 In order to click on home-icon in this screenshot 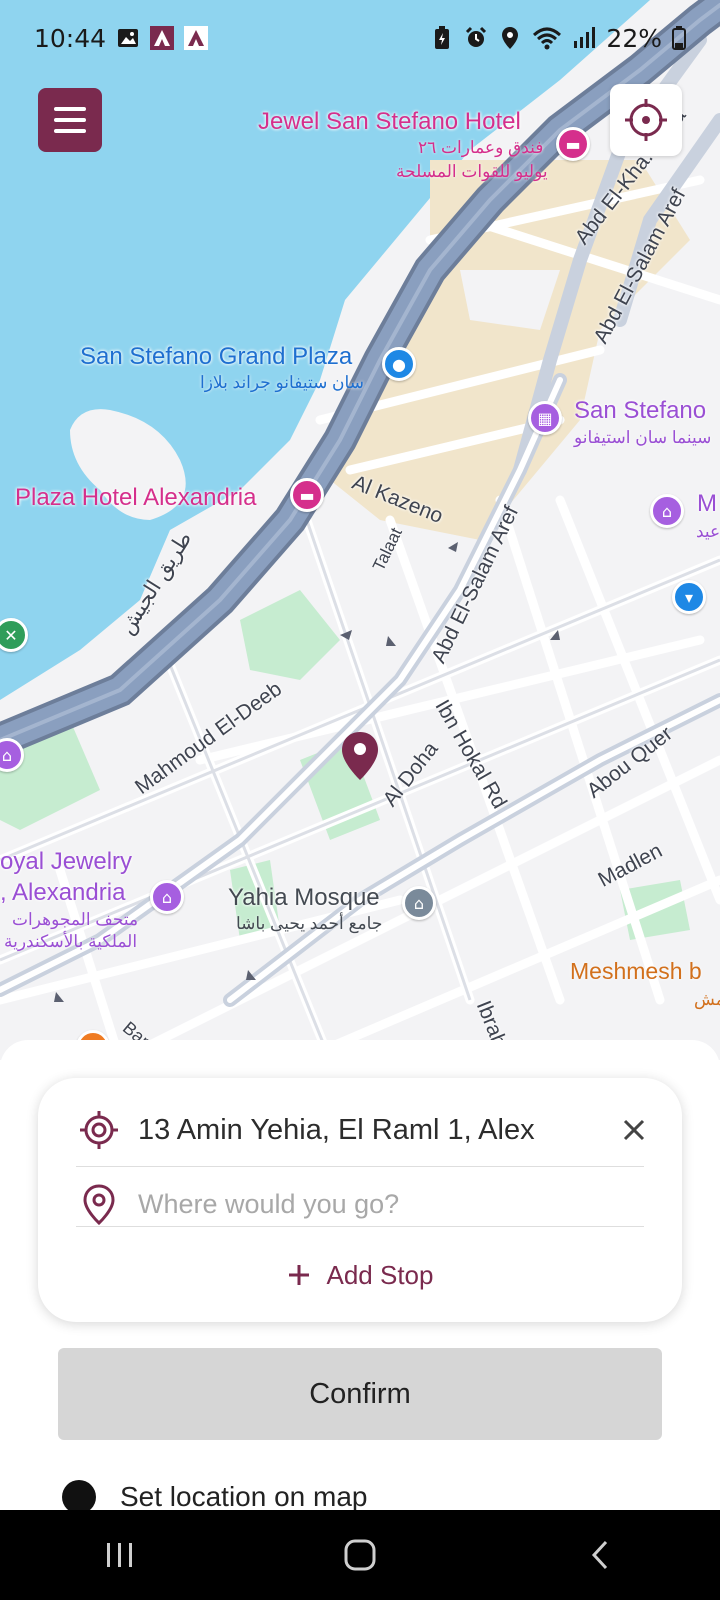, I will do `click(360, 1555)`.